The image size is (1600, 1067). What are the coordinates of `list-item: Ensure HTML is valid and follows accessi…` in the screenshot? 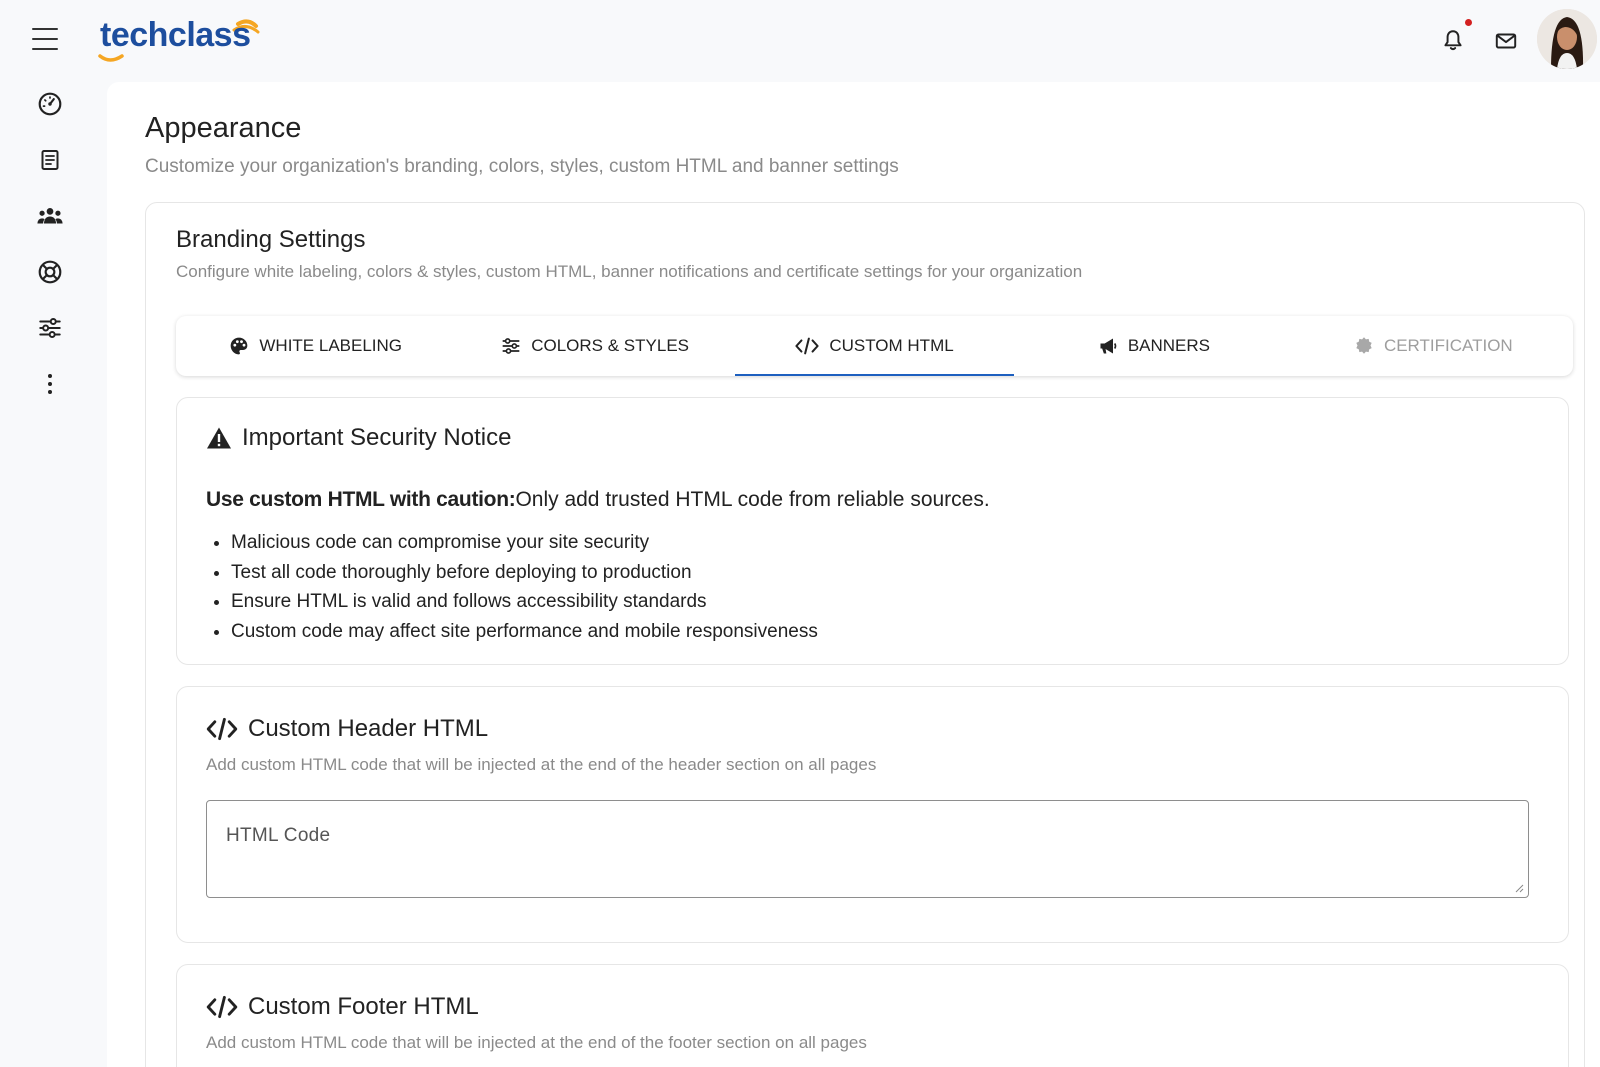 It's located at (524, 602).